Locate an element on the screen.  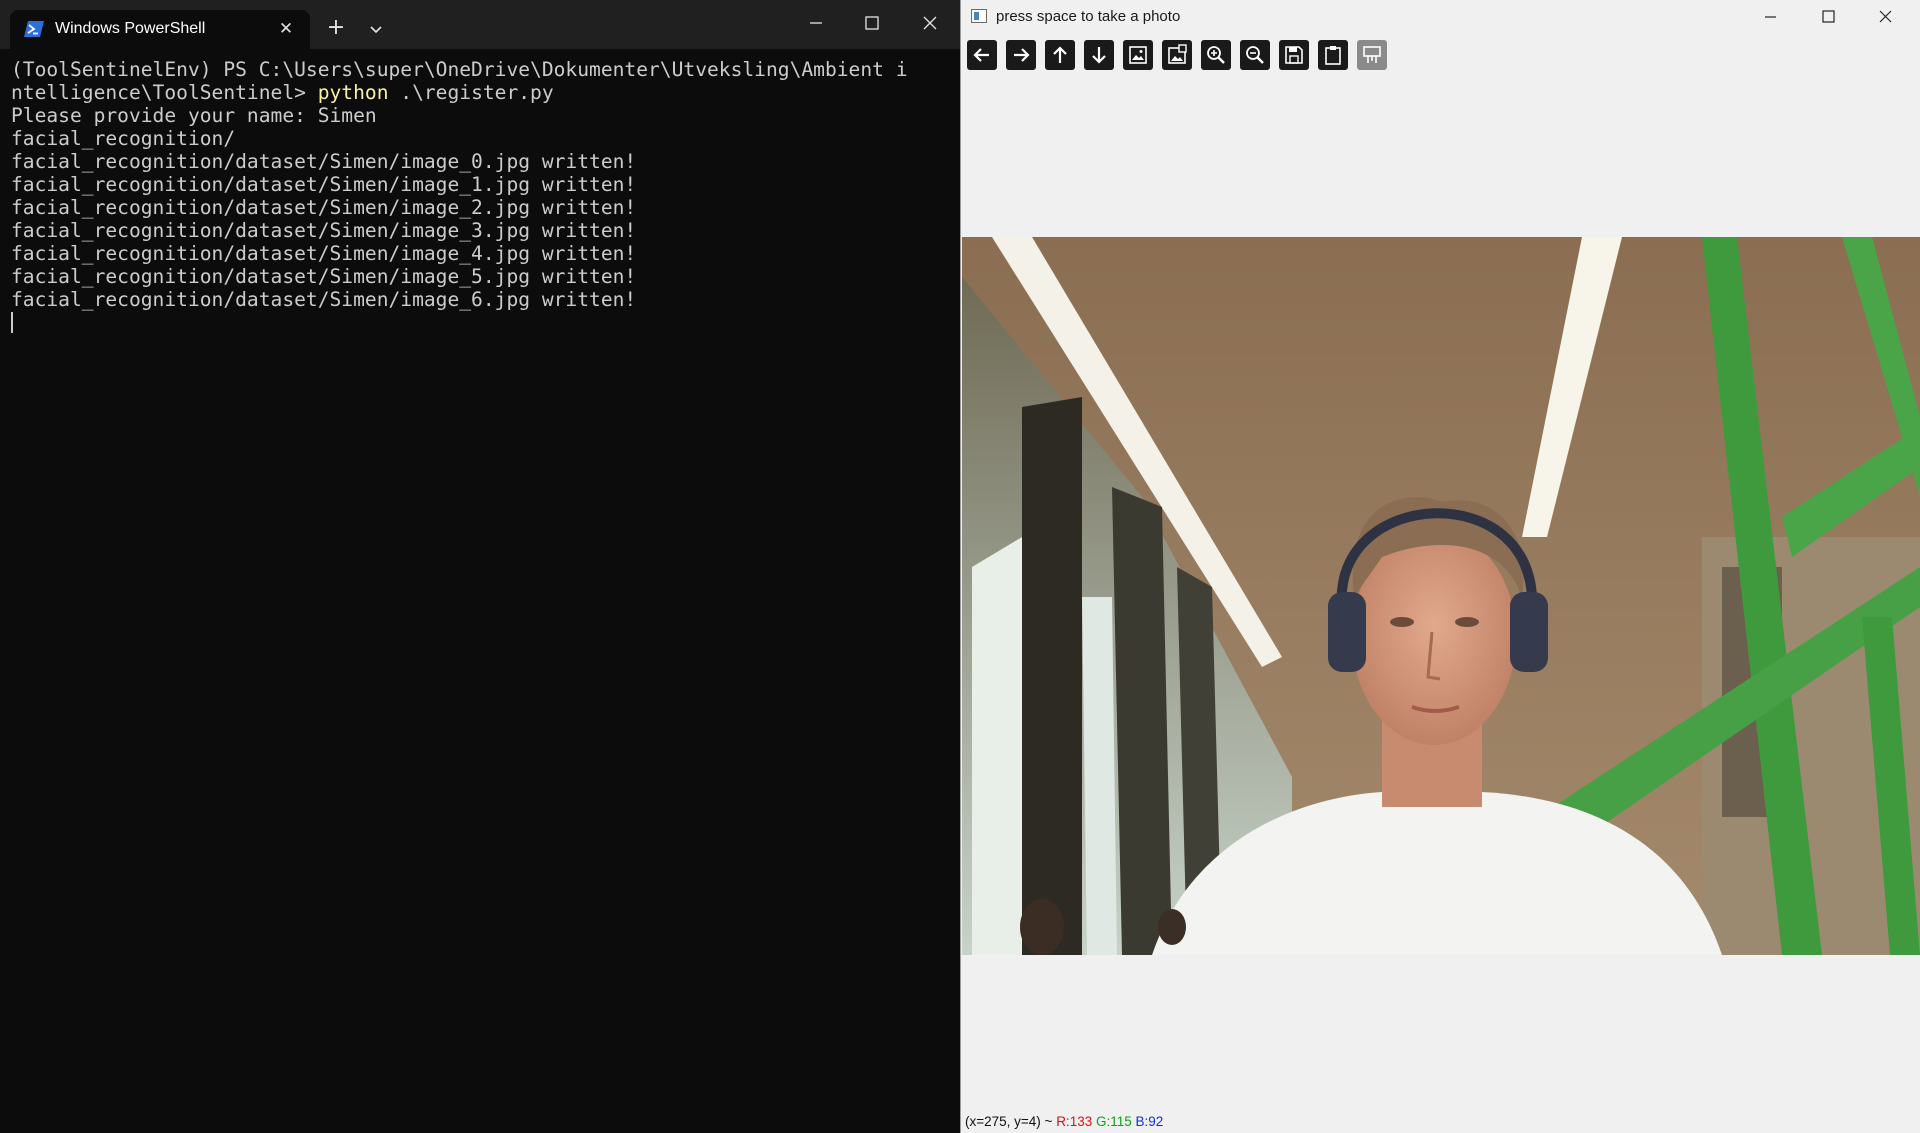
save-icon is located at coordinates (1294, 55).